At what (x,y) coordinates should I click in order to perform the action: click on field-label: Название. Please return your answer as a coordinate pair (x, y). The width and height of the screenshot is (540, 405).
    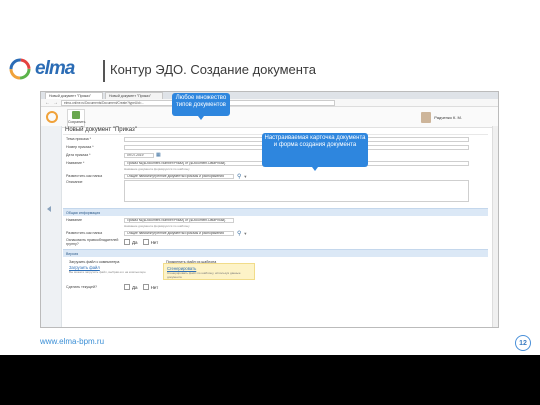
    Looking at the image, I should click on (74, 220).